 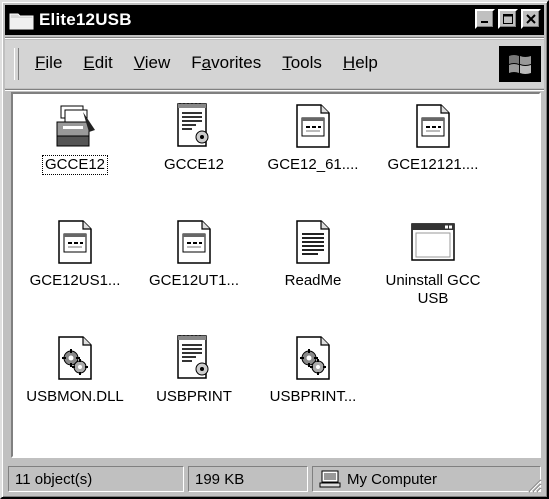 What do you see at coordinates (274, 38) in the screenshot?
I see `menu-top-separator` at bounding box center [274, 38].